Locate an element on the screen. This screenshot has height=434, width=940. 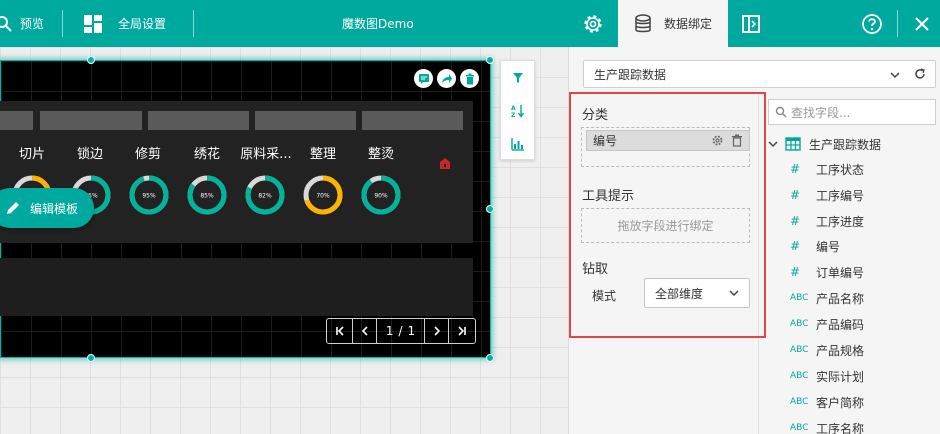
gauge-value-label: 82% is located at coordinates (265, 196).